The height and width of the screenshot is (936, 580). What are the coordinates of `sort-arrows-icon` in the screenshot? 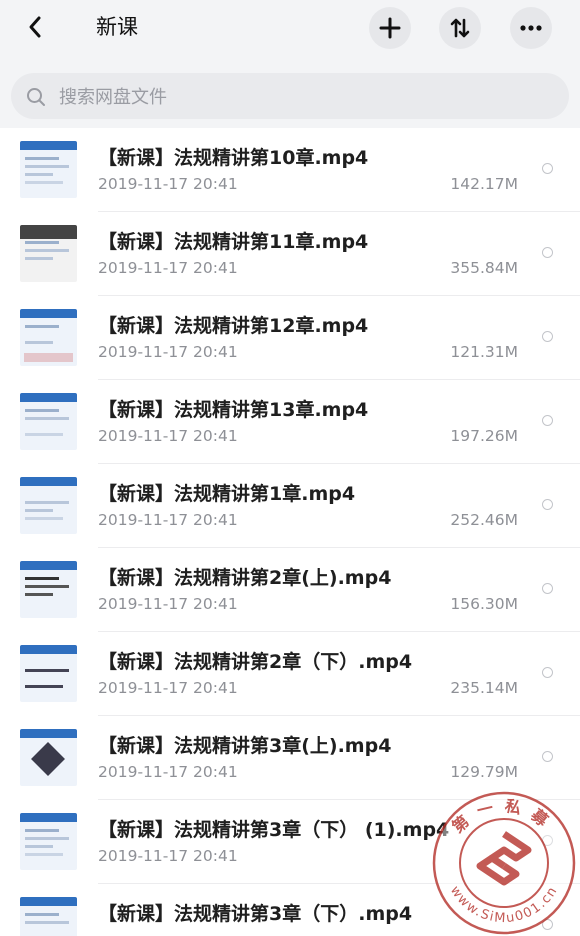 It's located at (460, 28).